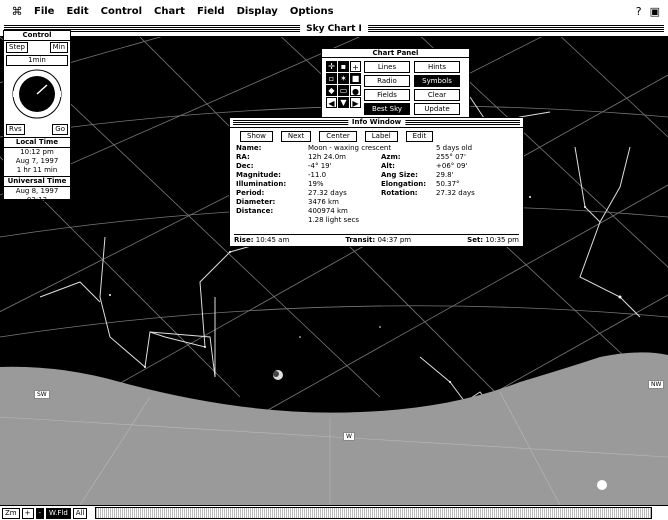  What do you see at coordinates (211, 11) in the screenshot?
I see `menu-field: Field` at bounding box center [211, 11].